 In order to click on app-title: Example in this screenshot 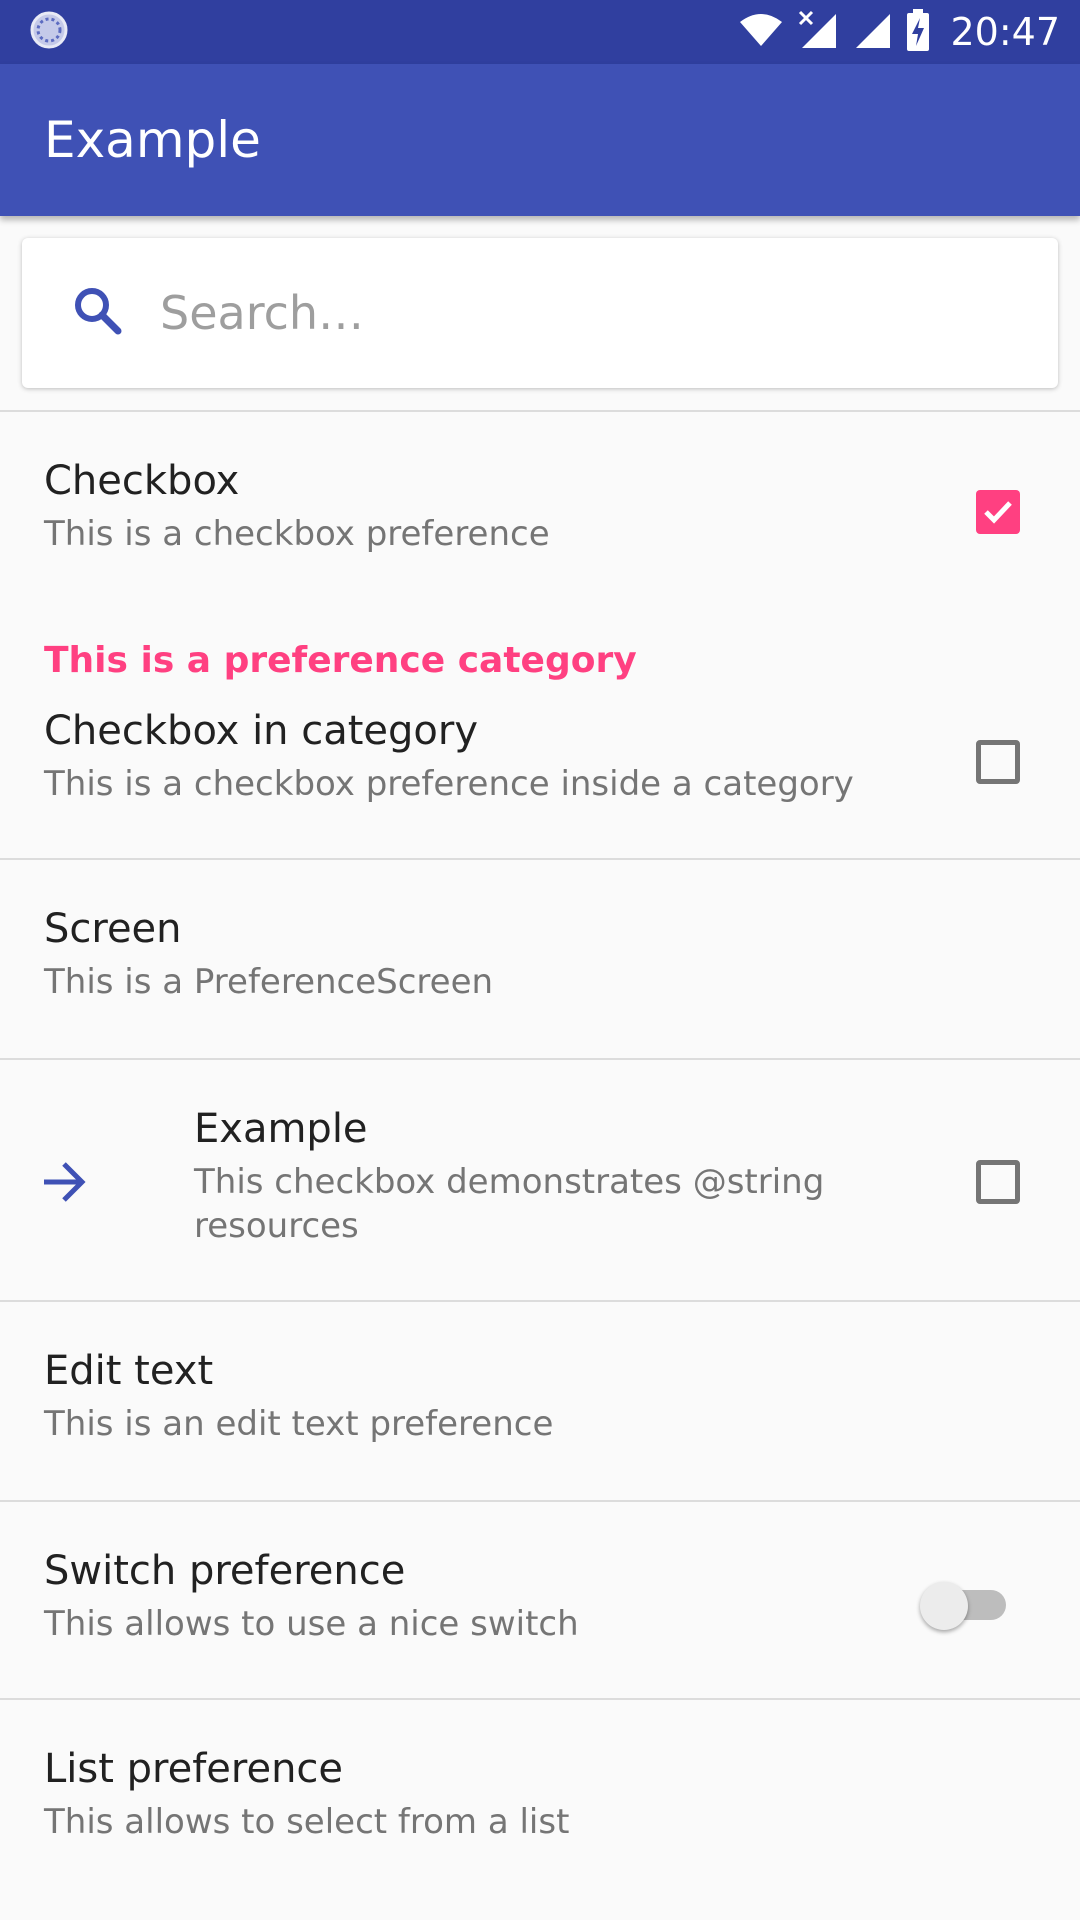, I will do `click(152, 140)`.